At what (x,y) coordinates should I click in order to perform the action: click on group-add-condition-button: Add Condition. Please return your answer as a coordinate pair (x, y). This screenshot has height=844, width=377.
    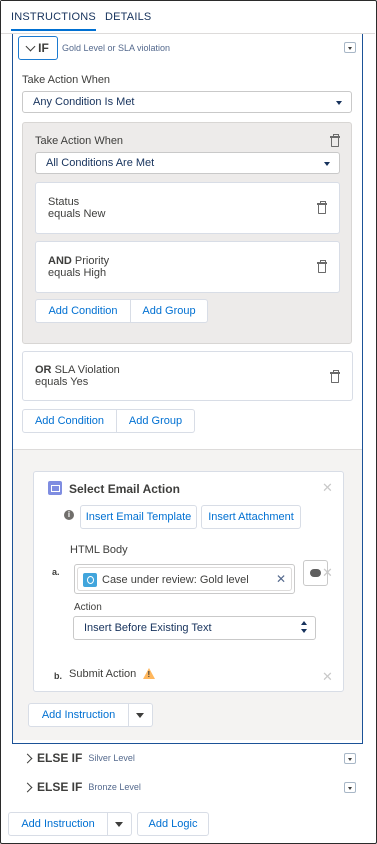
    Looking at the image, I should click on (83, 311).